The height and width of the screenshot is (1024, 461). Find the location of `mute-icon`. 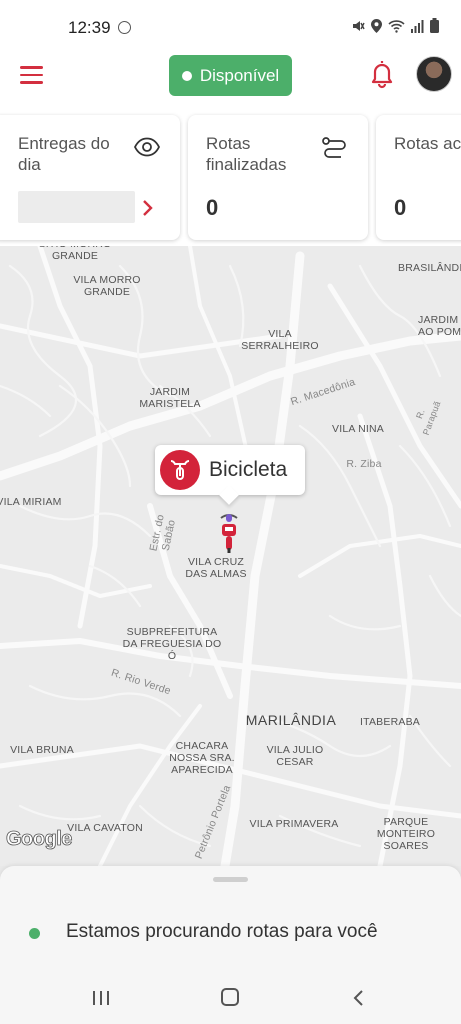

mute-icon is located at coordinates (359, 25).